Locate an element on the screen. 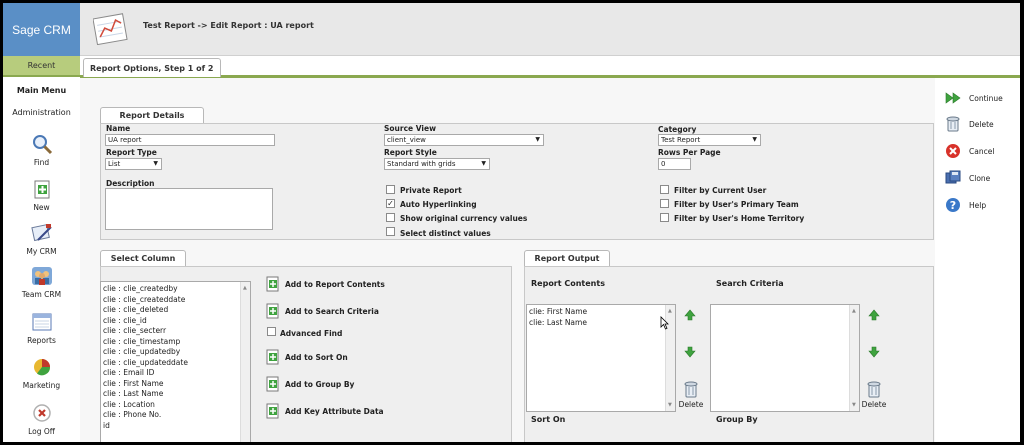 The image size is (1024, 445). add-report-contents-button: Add to Report Contents is located at coordinates (325, 284).